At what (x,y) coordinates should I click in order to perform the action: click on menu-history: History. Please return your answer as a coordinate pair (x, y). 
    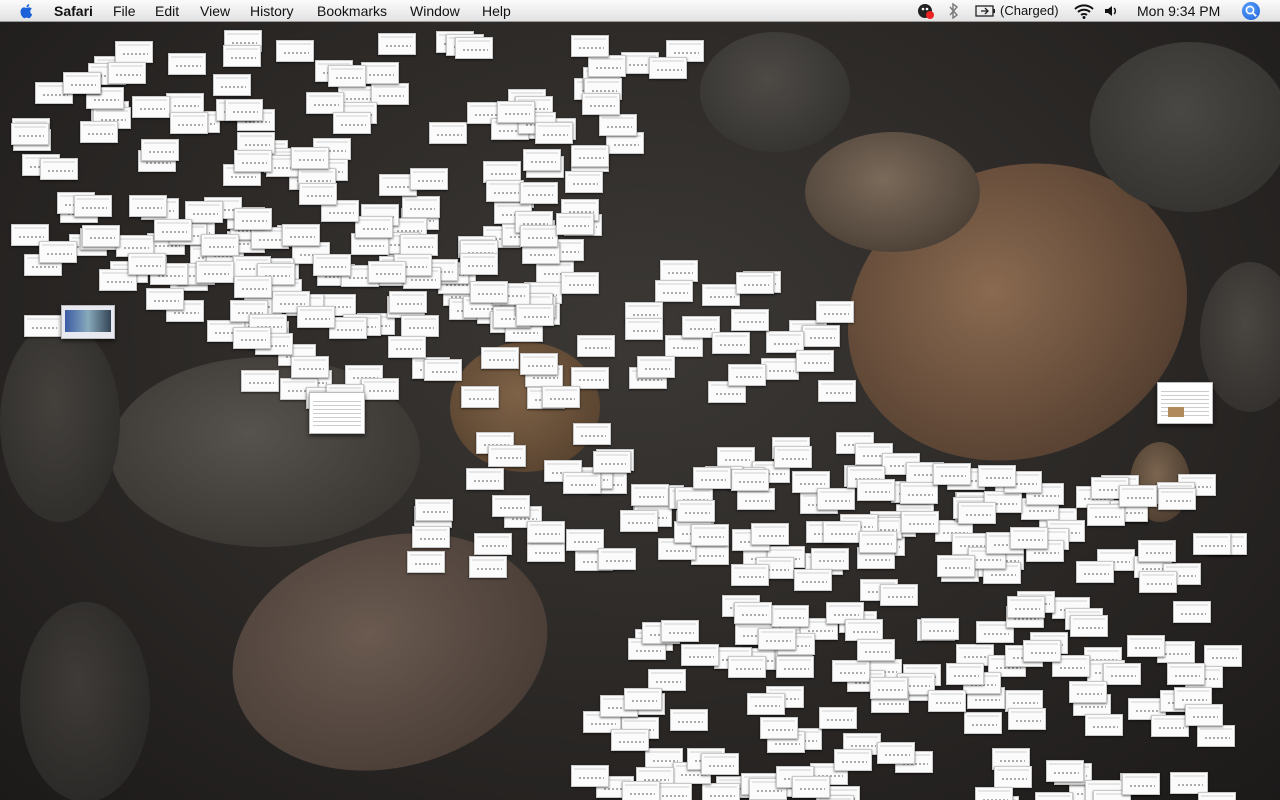
    Looking at the image, I should click on (272, 11).